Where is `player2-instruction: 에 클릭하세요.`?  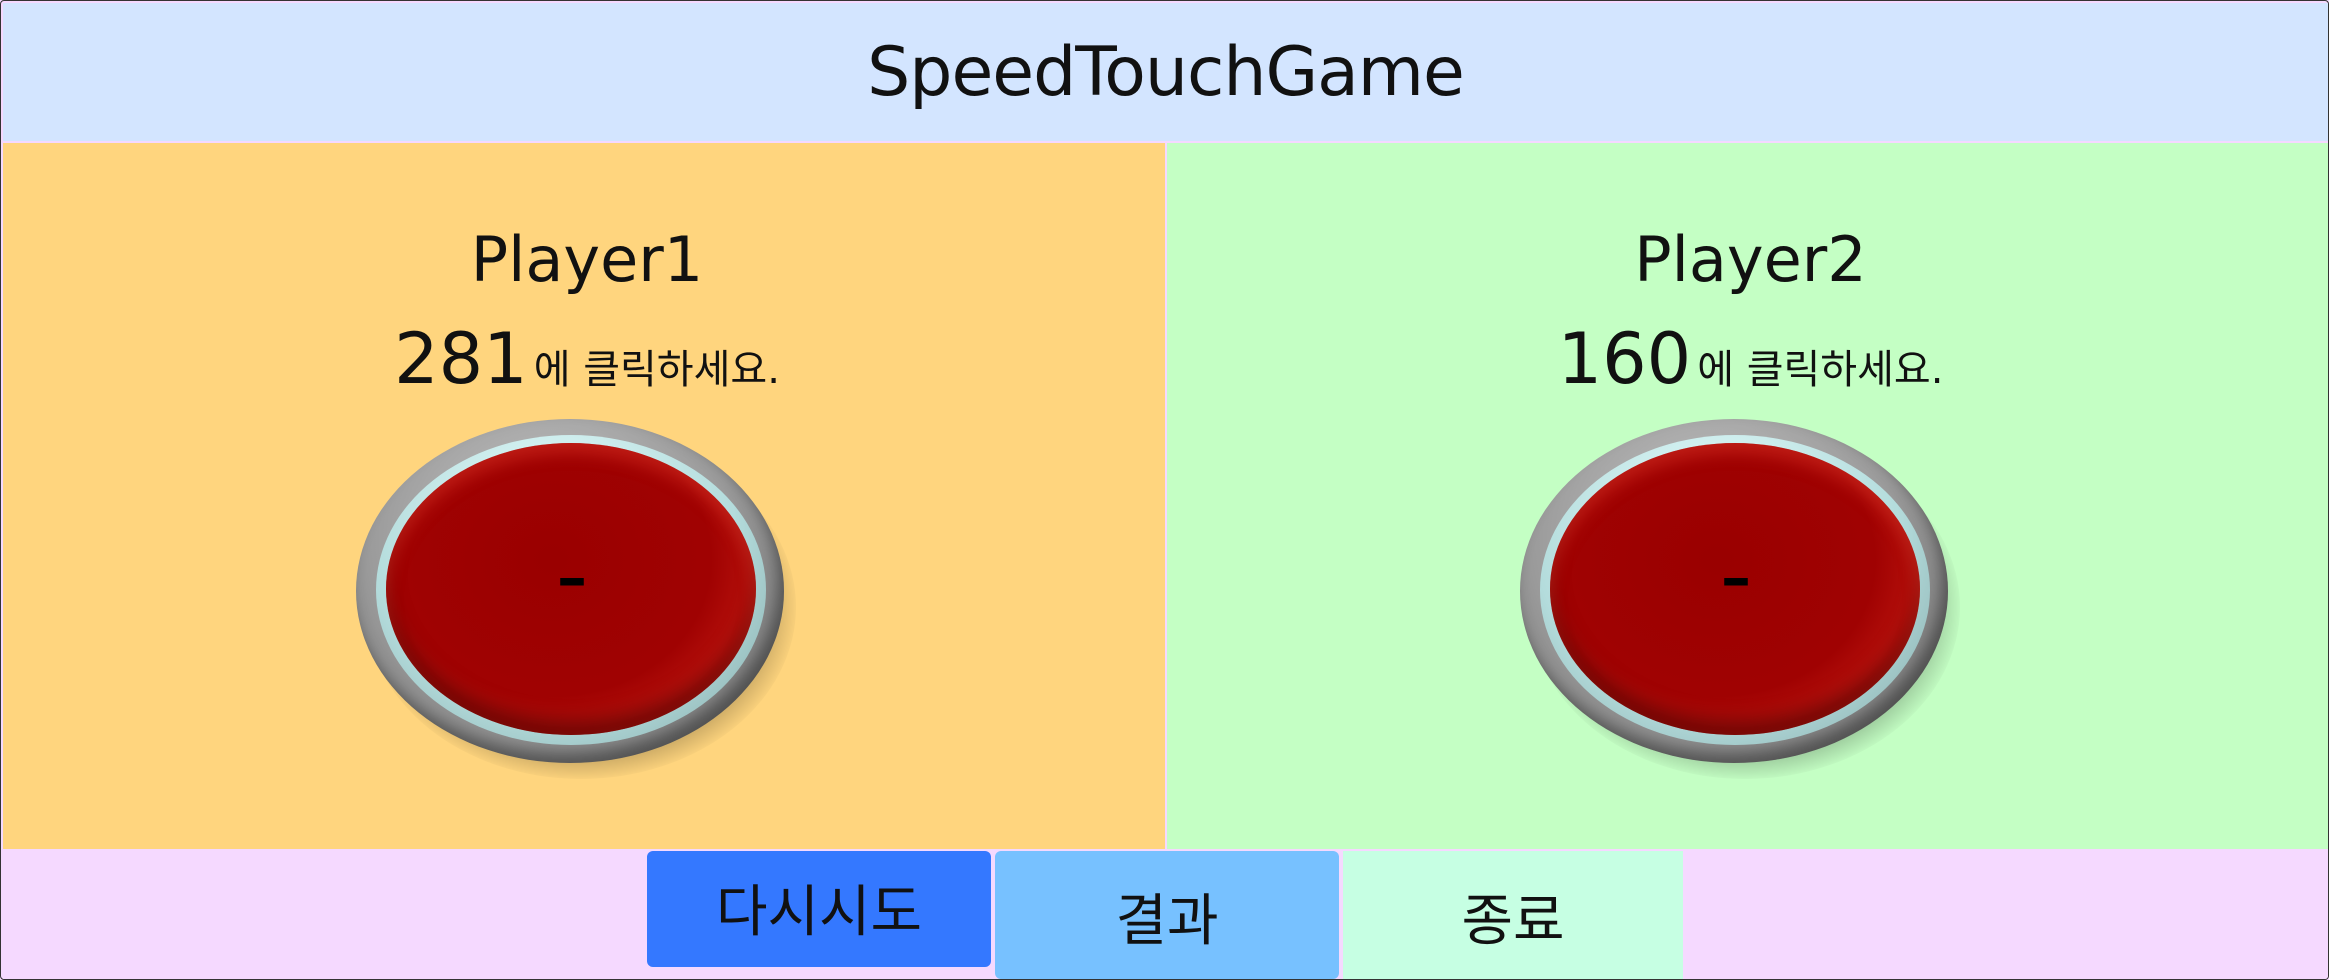 player2-instruction: 에 클릭하세요. is located at coordinates (1820, 370).